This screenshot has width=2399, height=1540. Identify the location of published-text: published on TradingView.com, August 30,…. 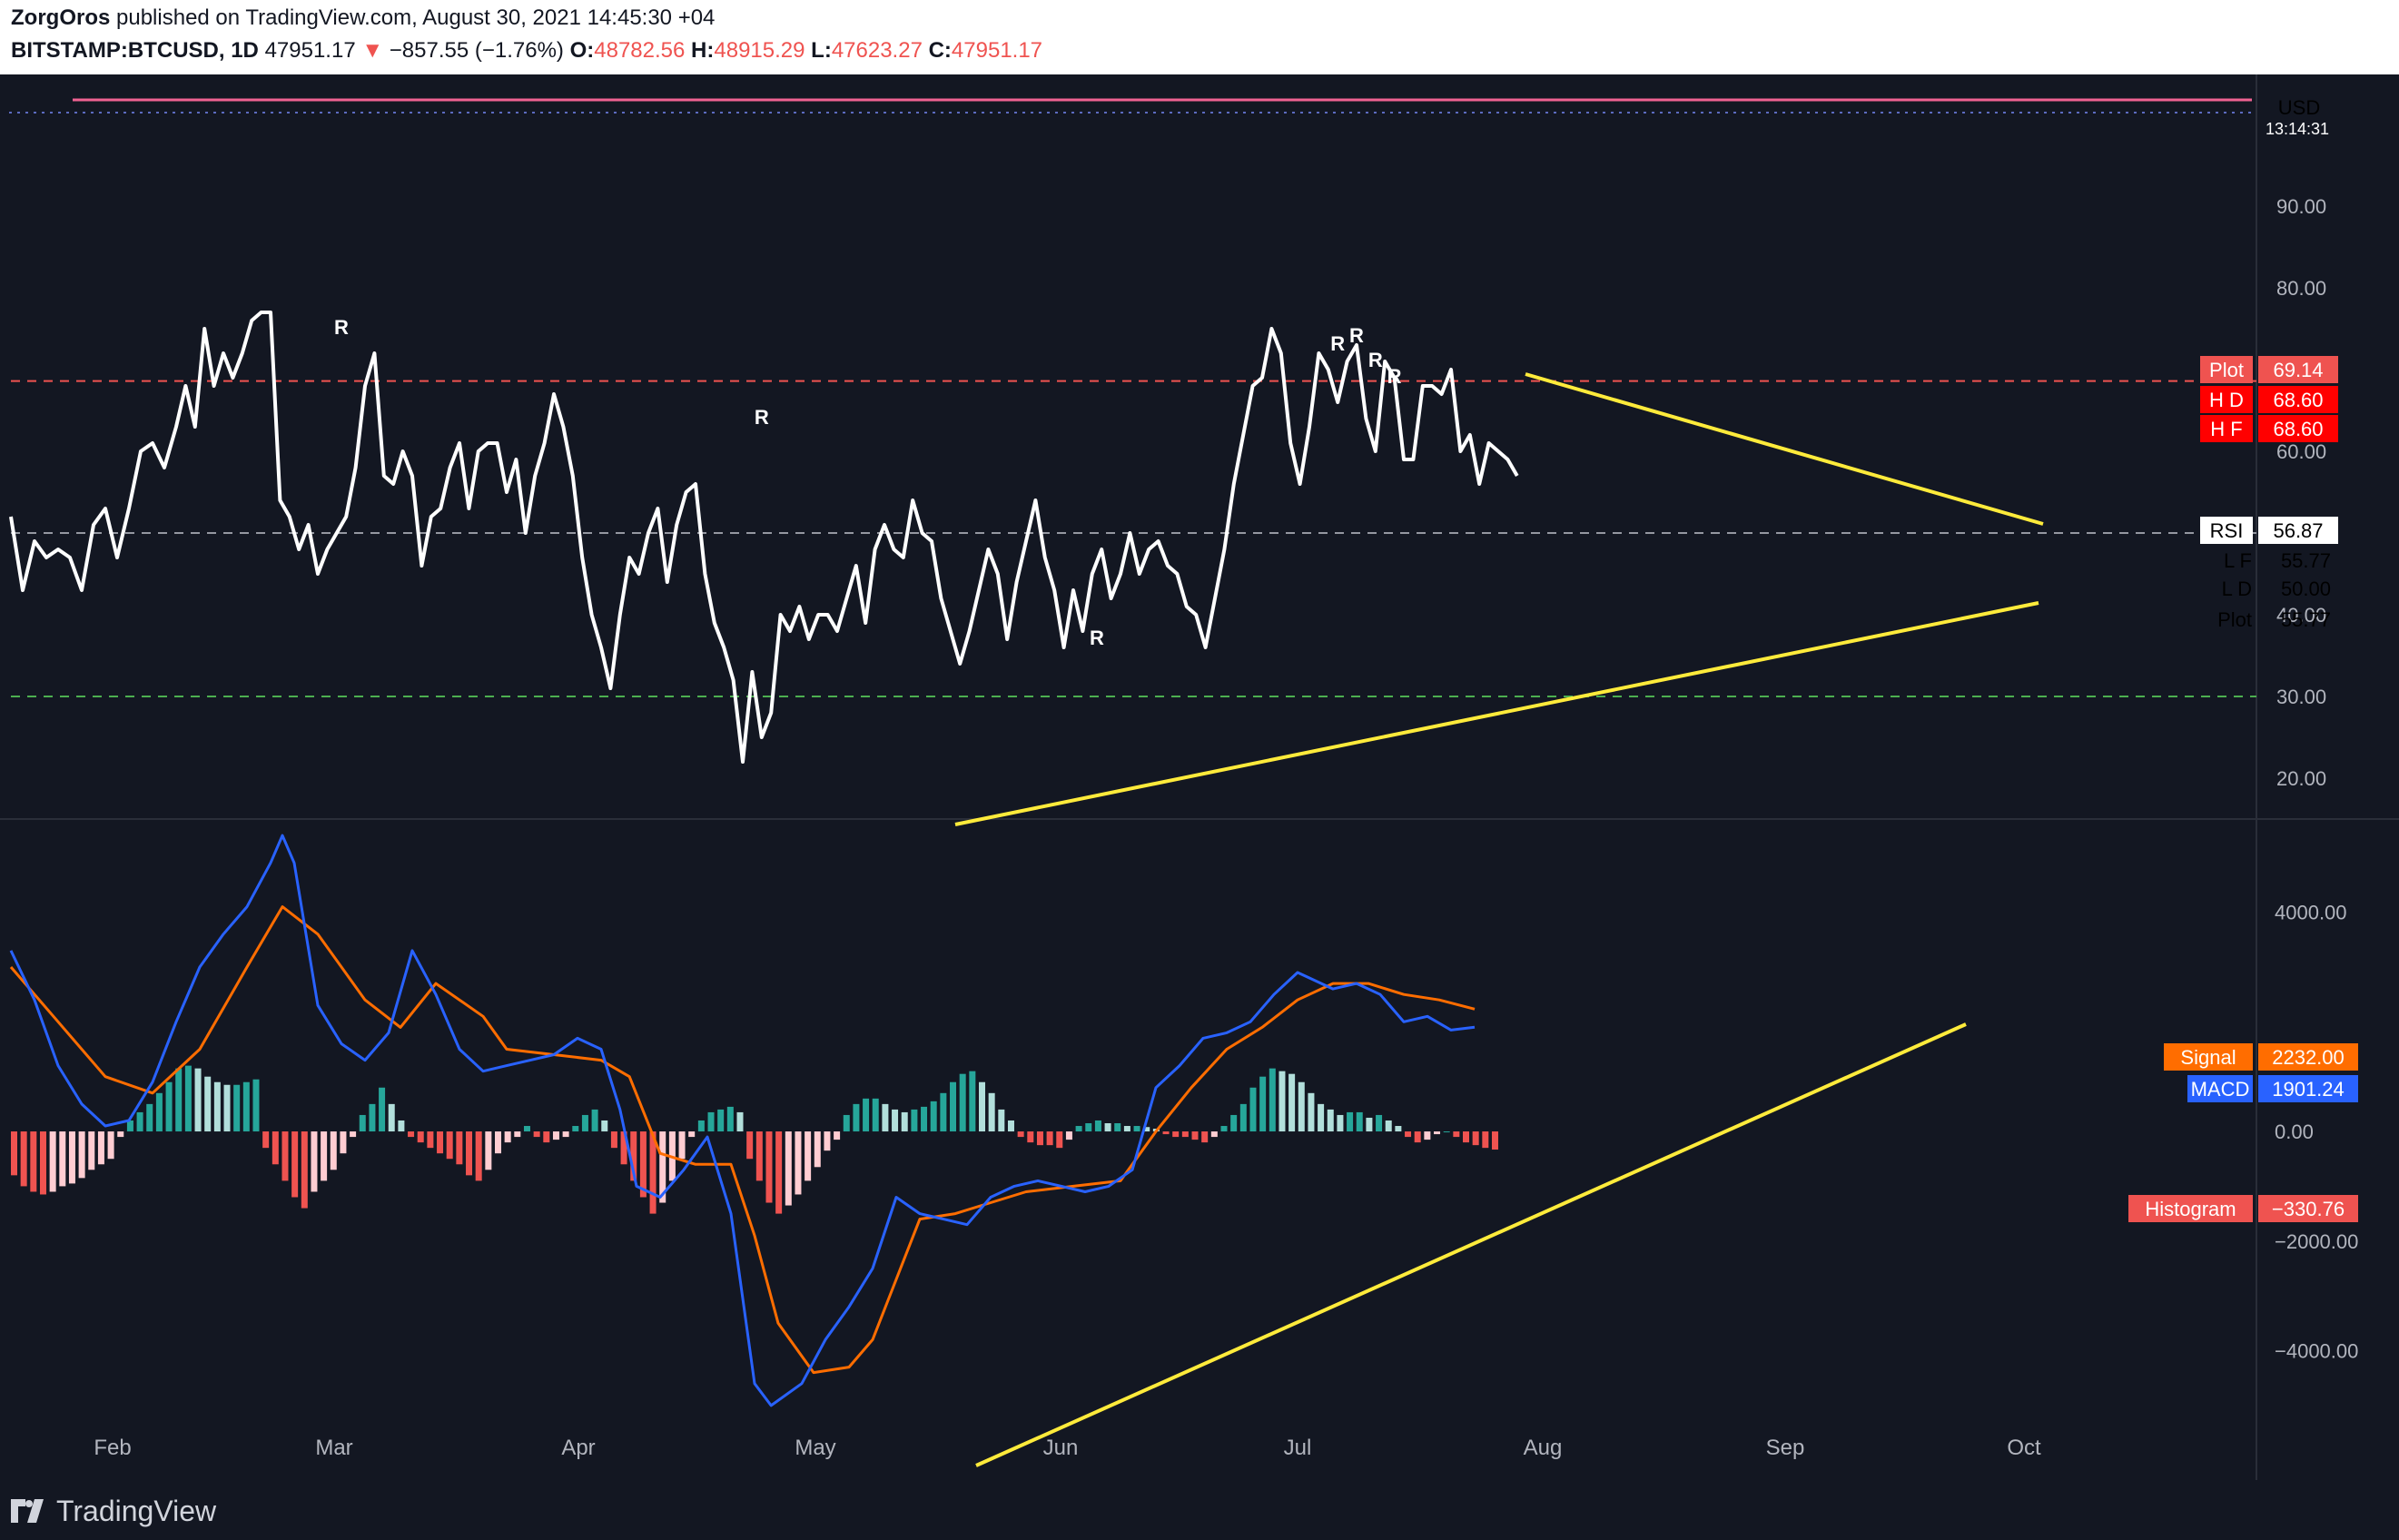
(416, 17).